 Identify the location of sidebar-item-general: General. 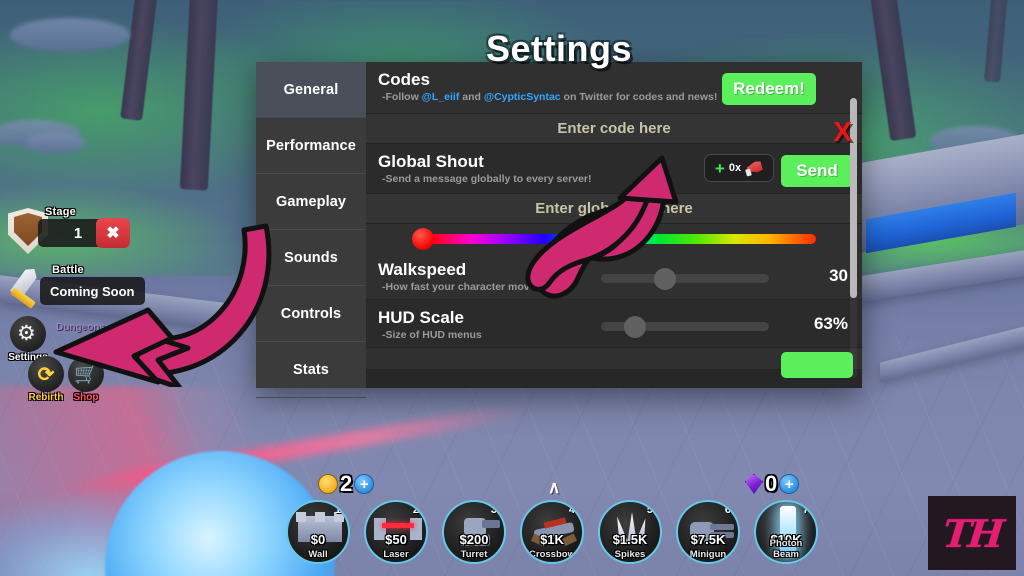
(311, 90).